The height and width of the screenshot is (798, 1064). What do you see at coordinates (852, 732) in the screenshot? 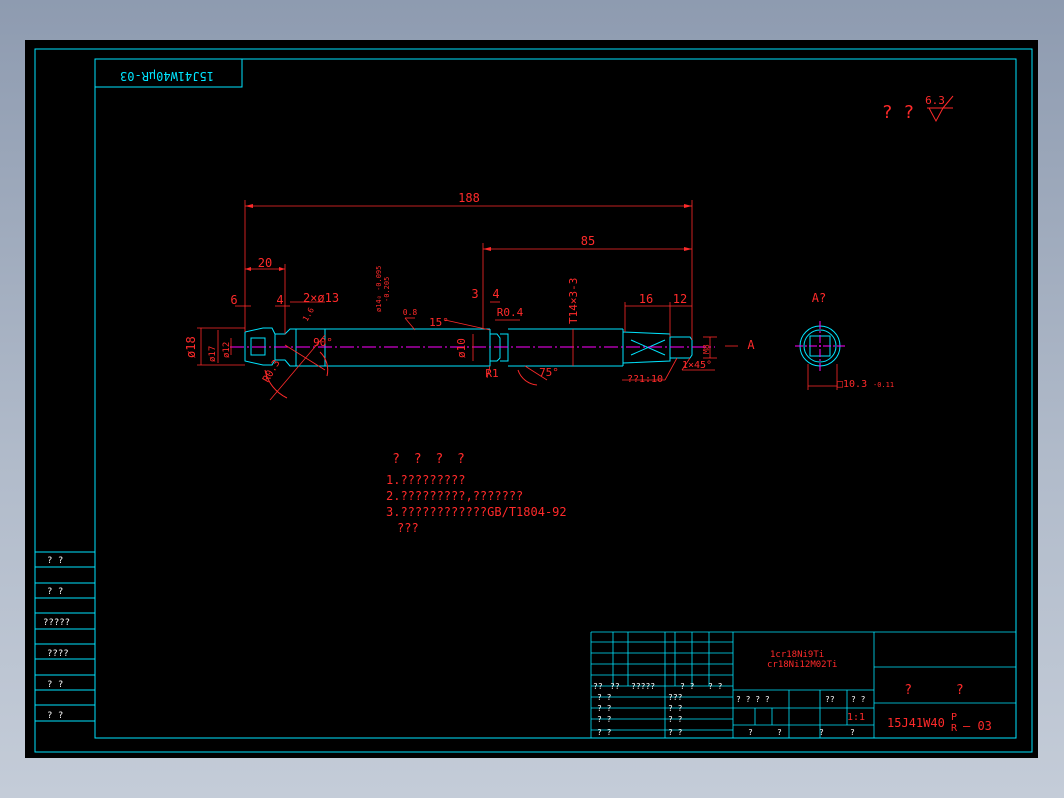
I see `bottom-row-4: ?` at bounding box center [852, 732].